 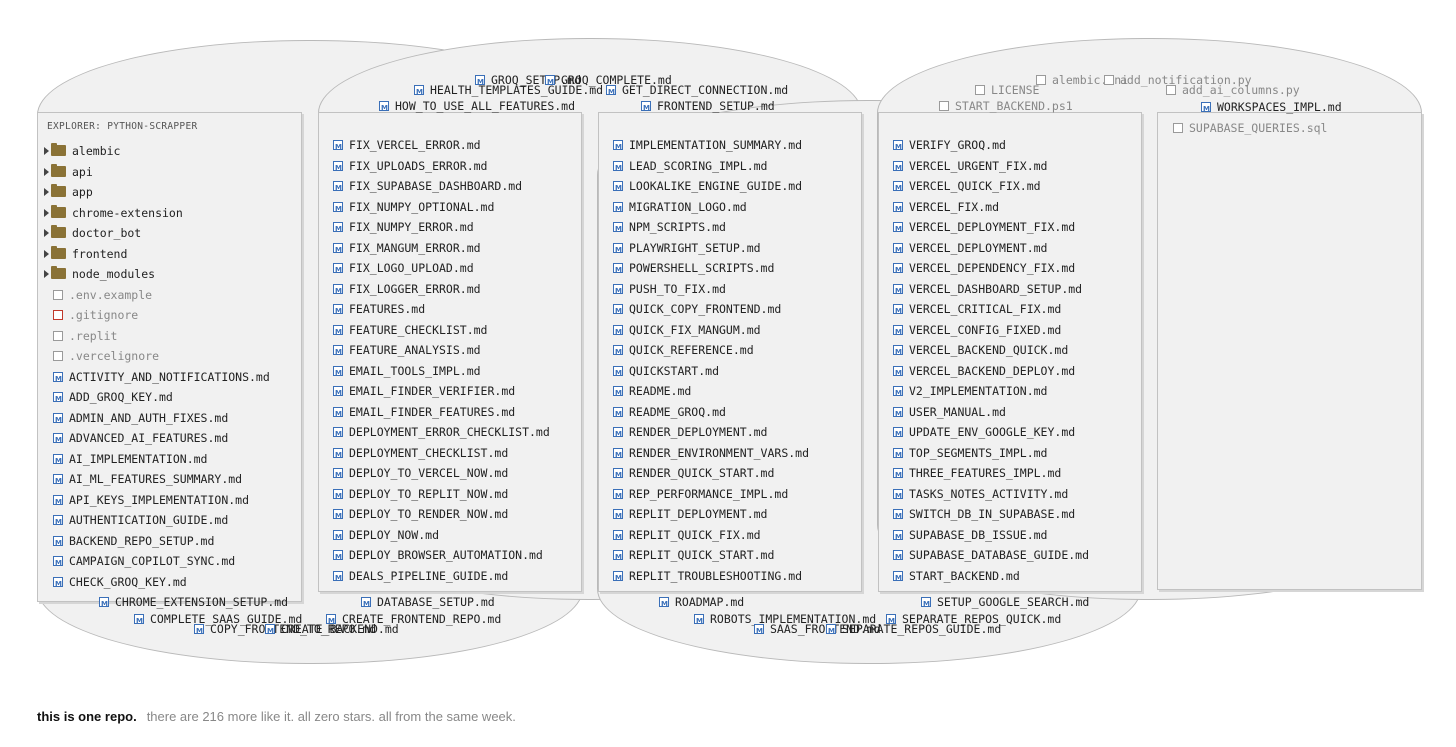 I want to click on file-item: REP_PERFORMANCE_IMPL.md, so click(x=700, y=495).